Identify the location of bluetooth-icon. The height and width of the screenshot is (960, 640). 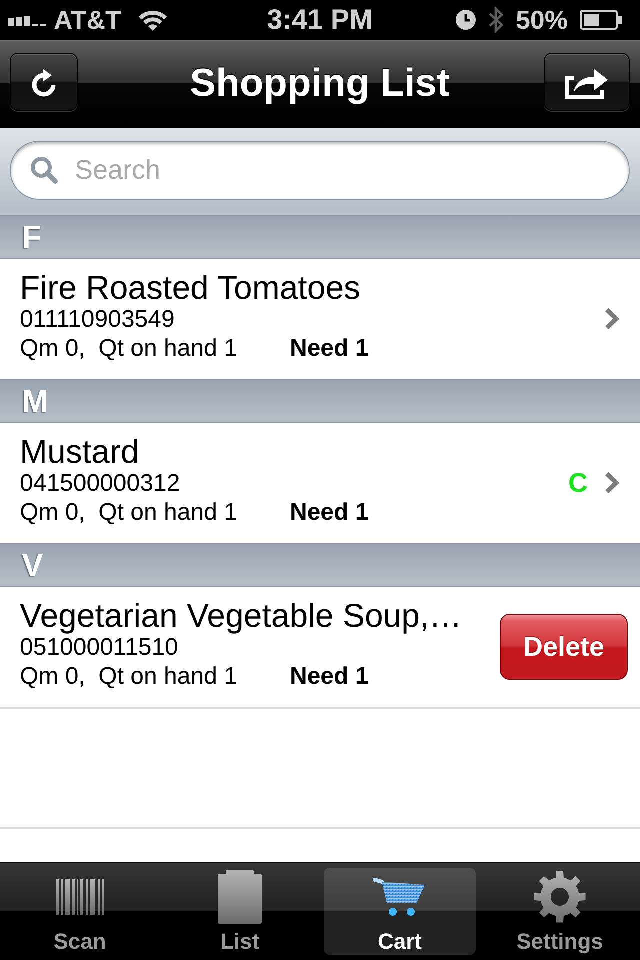
(496, 20).